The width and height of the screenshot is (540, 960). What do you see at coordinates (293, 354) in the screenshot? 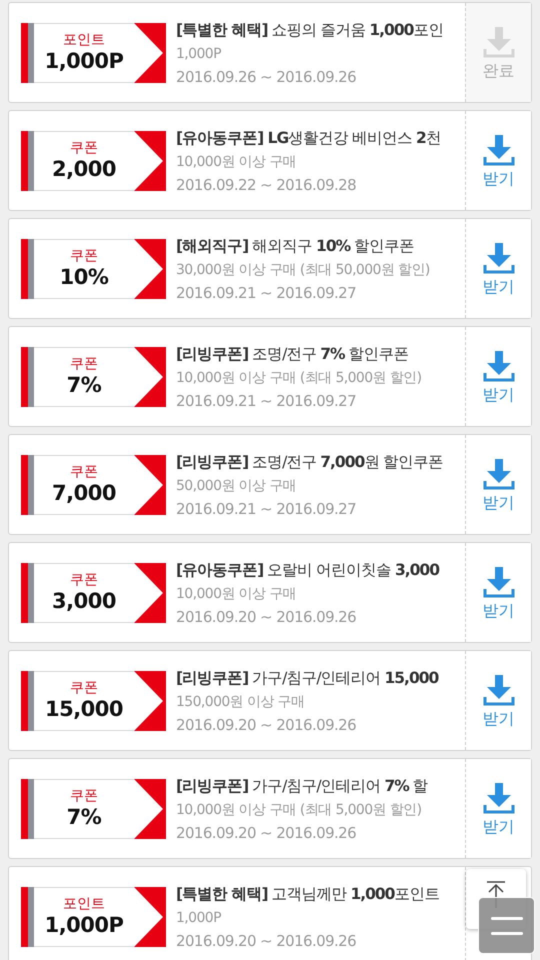
I see `coupon-title: [리빙쿠폰] 조명/전구 7% 할인쿠폰` at bounding box center [293, 354].